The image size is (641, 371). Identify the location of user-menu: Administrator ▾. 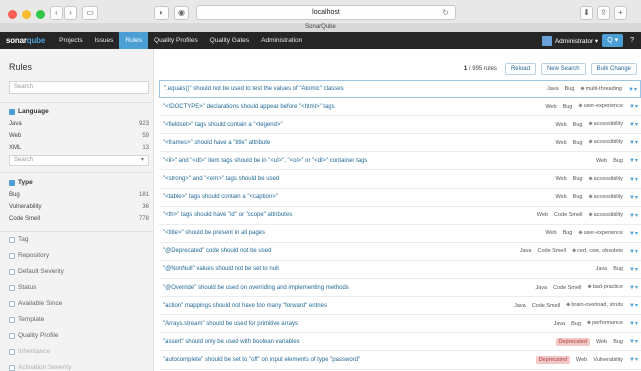
(569, 40).